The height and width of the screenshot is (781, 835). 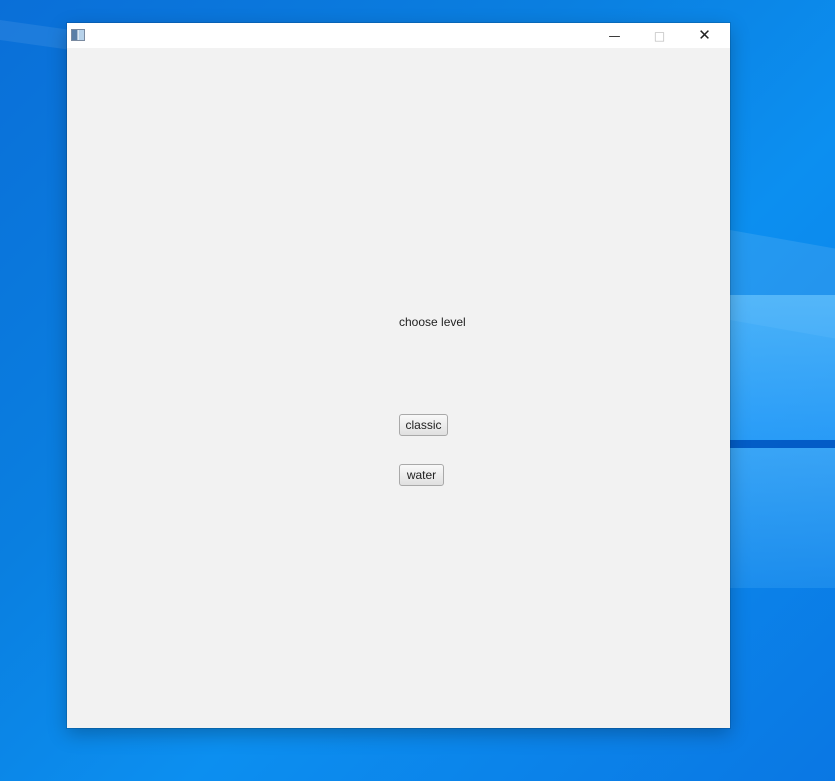 What do you see at coordinates (398, 35) in the screenshot?
I see `title-bar: — □ ✕` at bounding box center [398, 35].